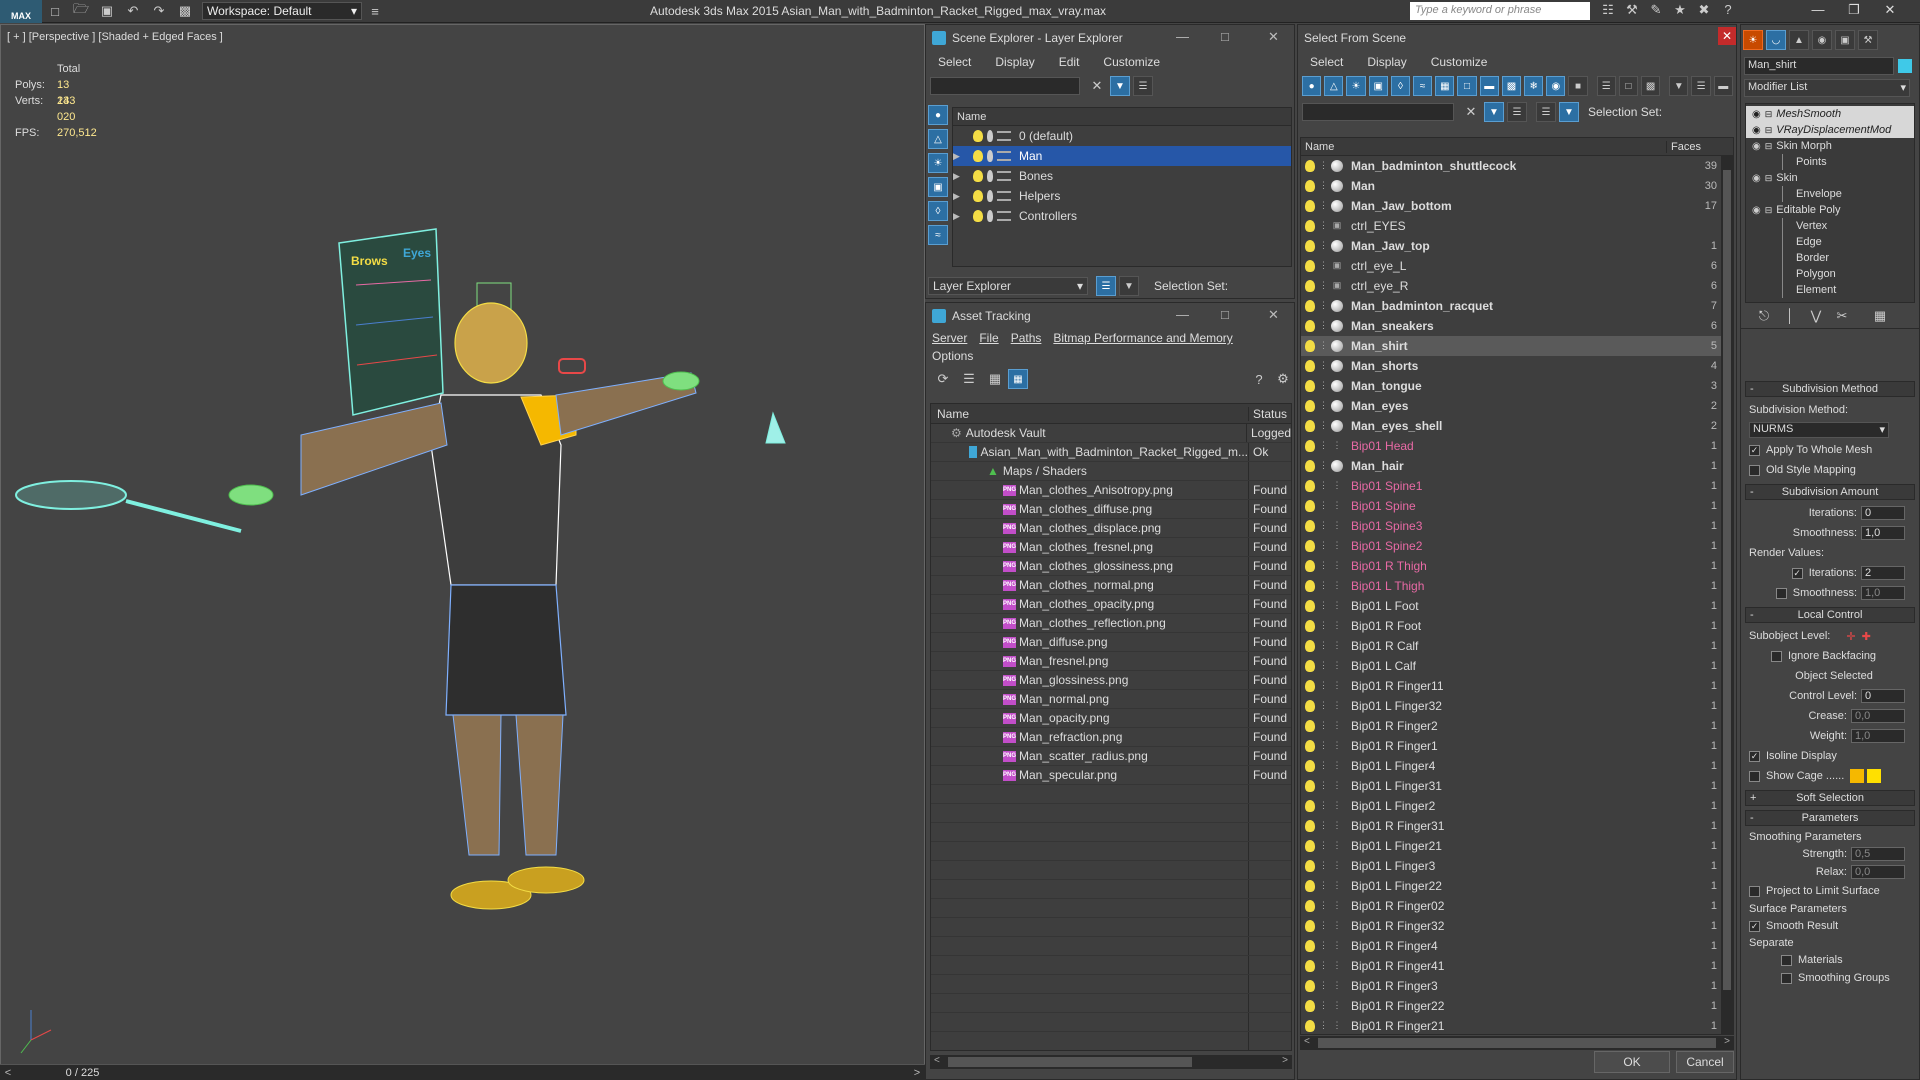 The image size is (1920, 1080). Describe the element at coordinates (1400, 86) in the screenshot. I see `filter-helpers-icon: ◊` at that location.